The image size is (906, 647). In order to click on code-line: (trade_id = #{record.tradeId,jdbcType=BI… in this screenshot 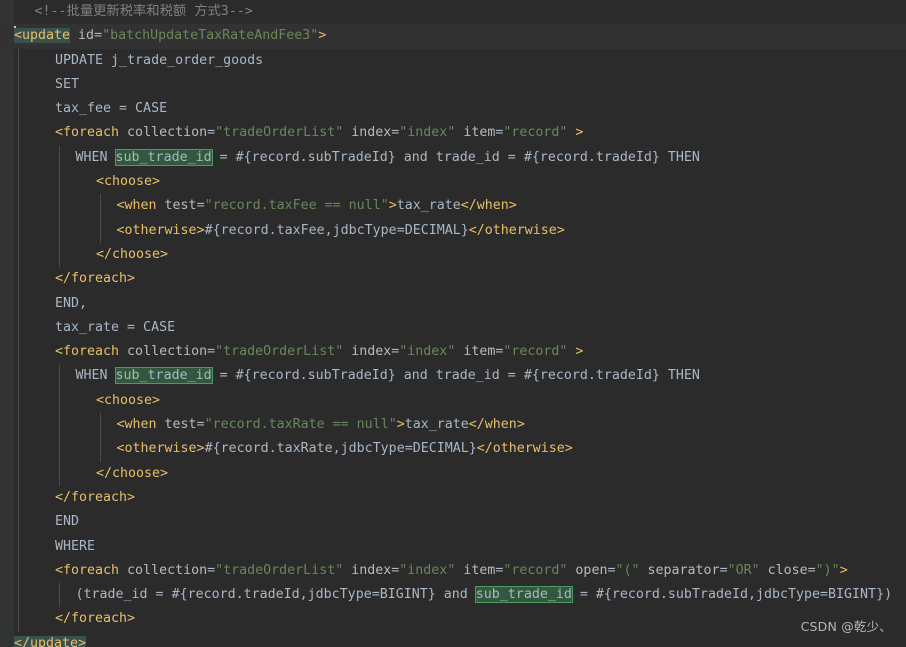, I will do `click(453, 595)`.